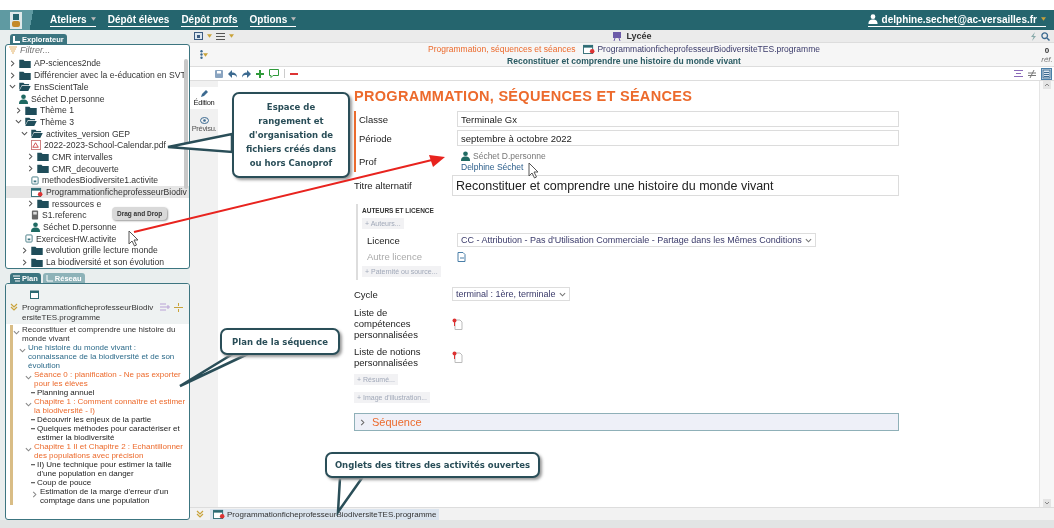 The height and width of the screenshot is (528, 1054). Describe the element at coordinates (325, 514) in the screenshot. I see `document-tab: ProgrammationficheprofesseurBiodiversiteTES.programme` at that location.